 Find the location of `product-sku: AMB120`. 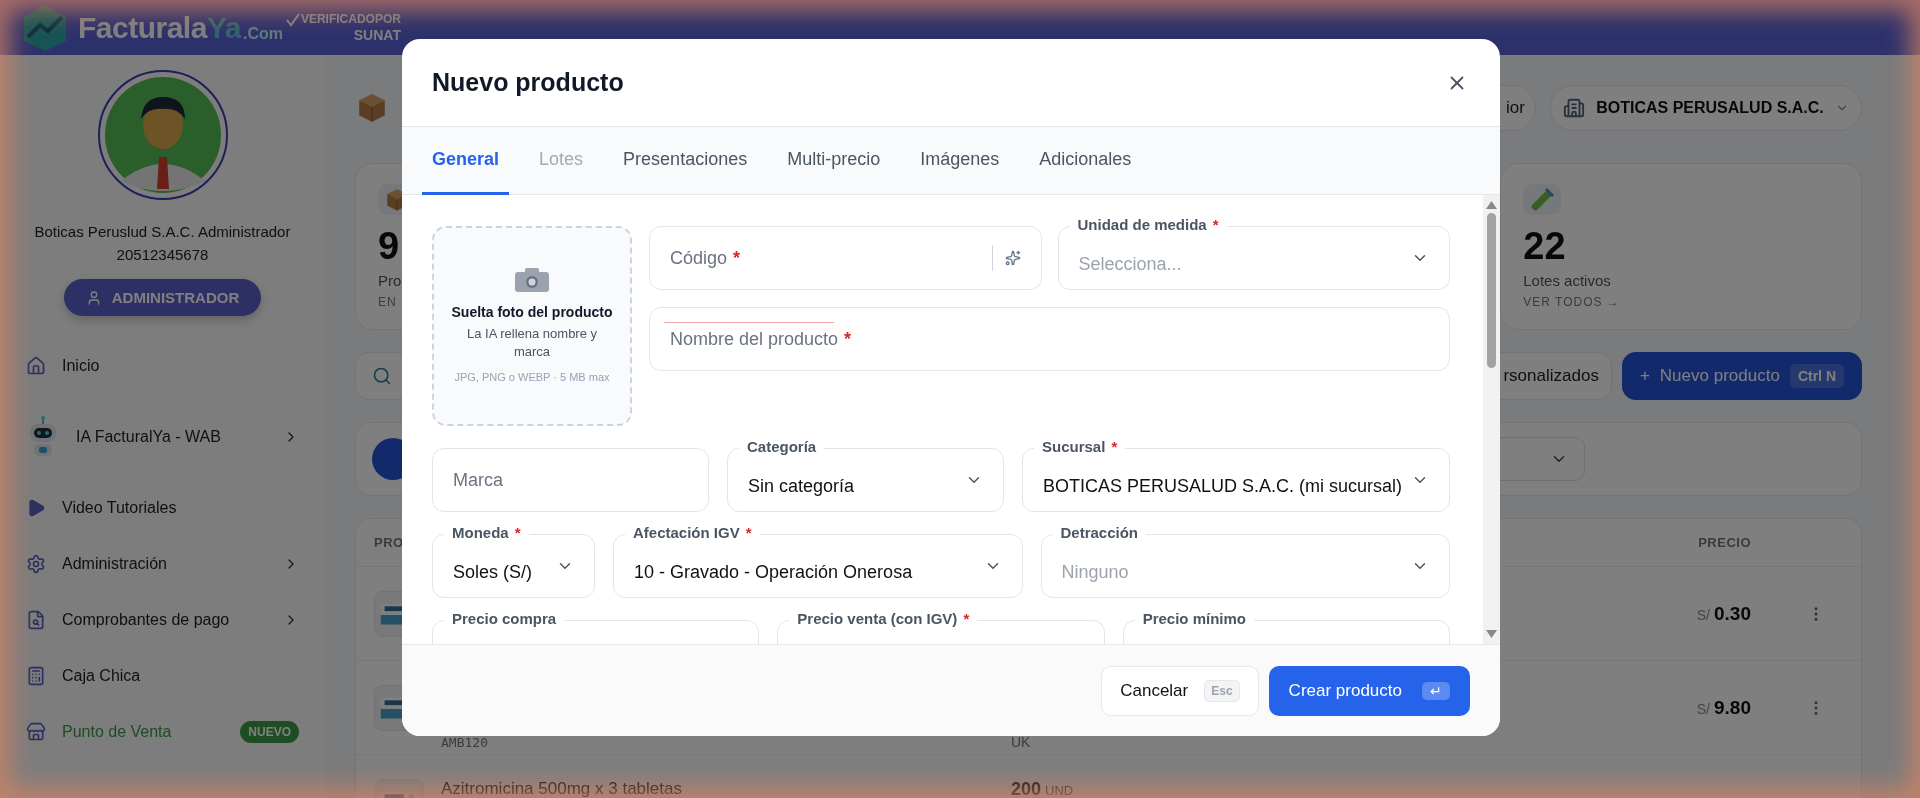

product-sku: AMB120 is located at coordinates (464, 742).